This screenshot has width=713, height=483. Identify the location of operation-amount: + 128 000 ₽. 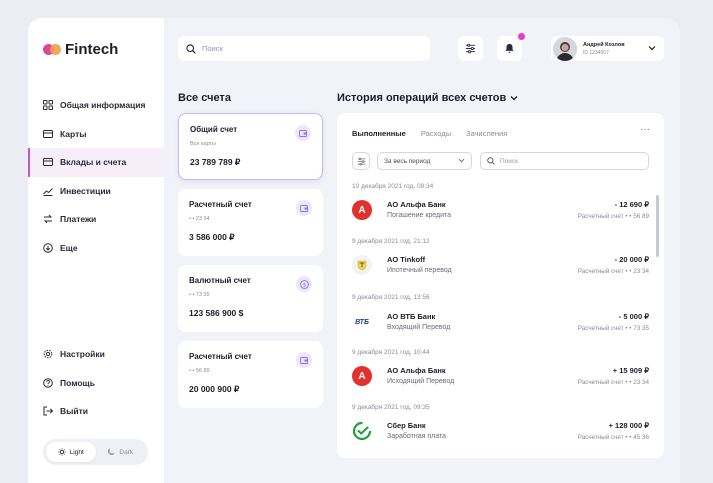
(628, 425).